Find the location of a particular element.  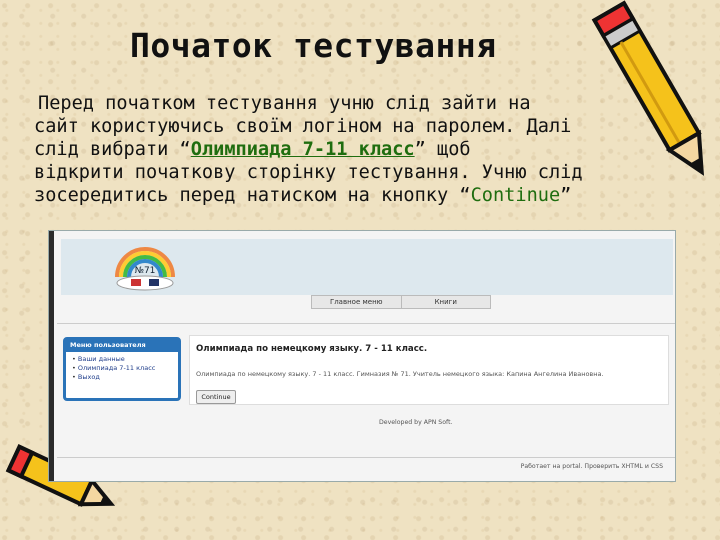

nav-home-link: Главное меню is located at coordinates (357, 302).